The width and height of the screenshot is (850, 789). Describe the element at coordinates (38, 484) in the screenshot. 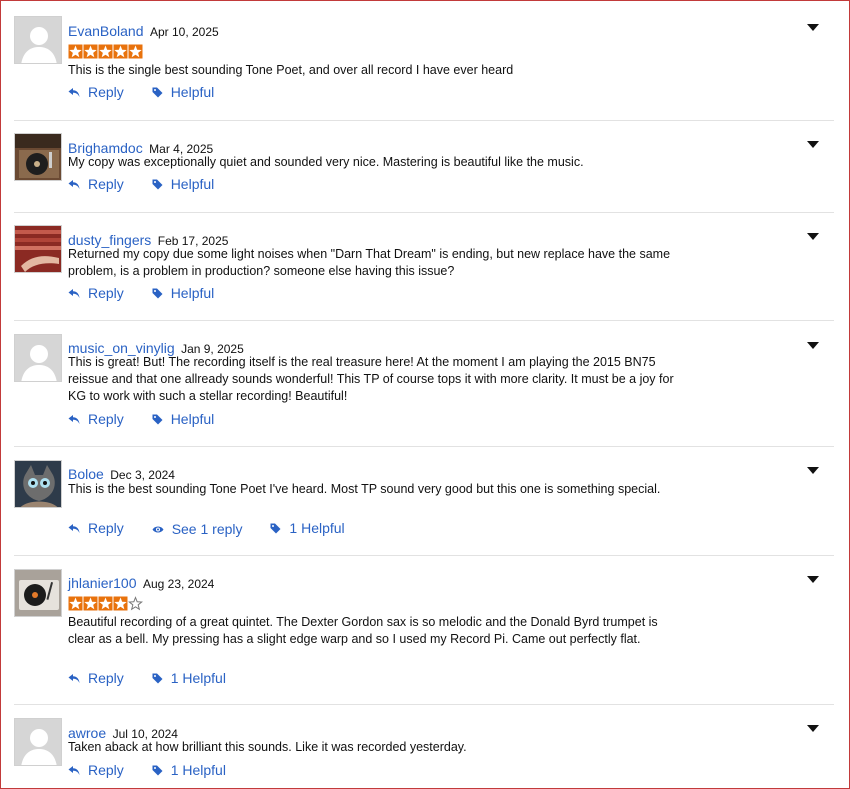

I see `cat-photo` at that location.